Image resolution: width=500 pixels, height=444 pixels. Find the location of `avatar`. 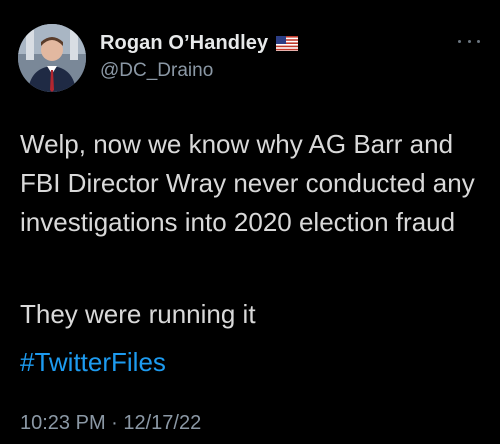

avatar is located at coordinates (52, 58).